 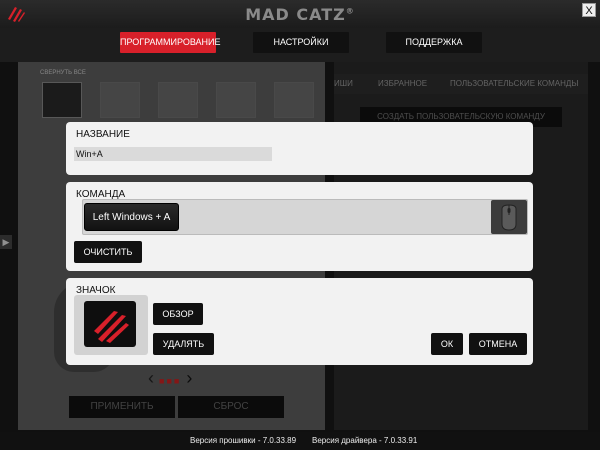 What do you see at coordinates (434, 42) in the screenshot?
I see `tab-support: ПОДДЕРЖКА` at bounding box center [434, 42].